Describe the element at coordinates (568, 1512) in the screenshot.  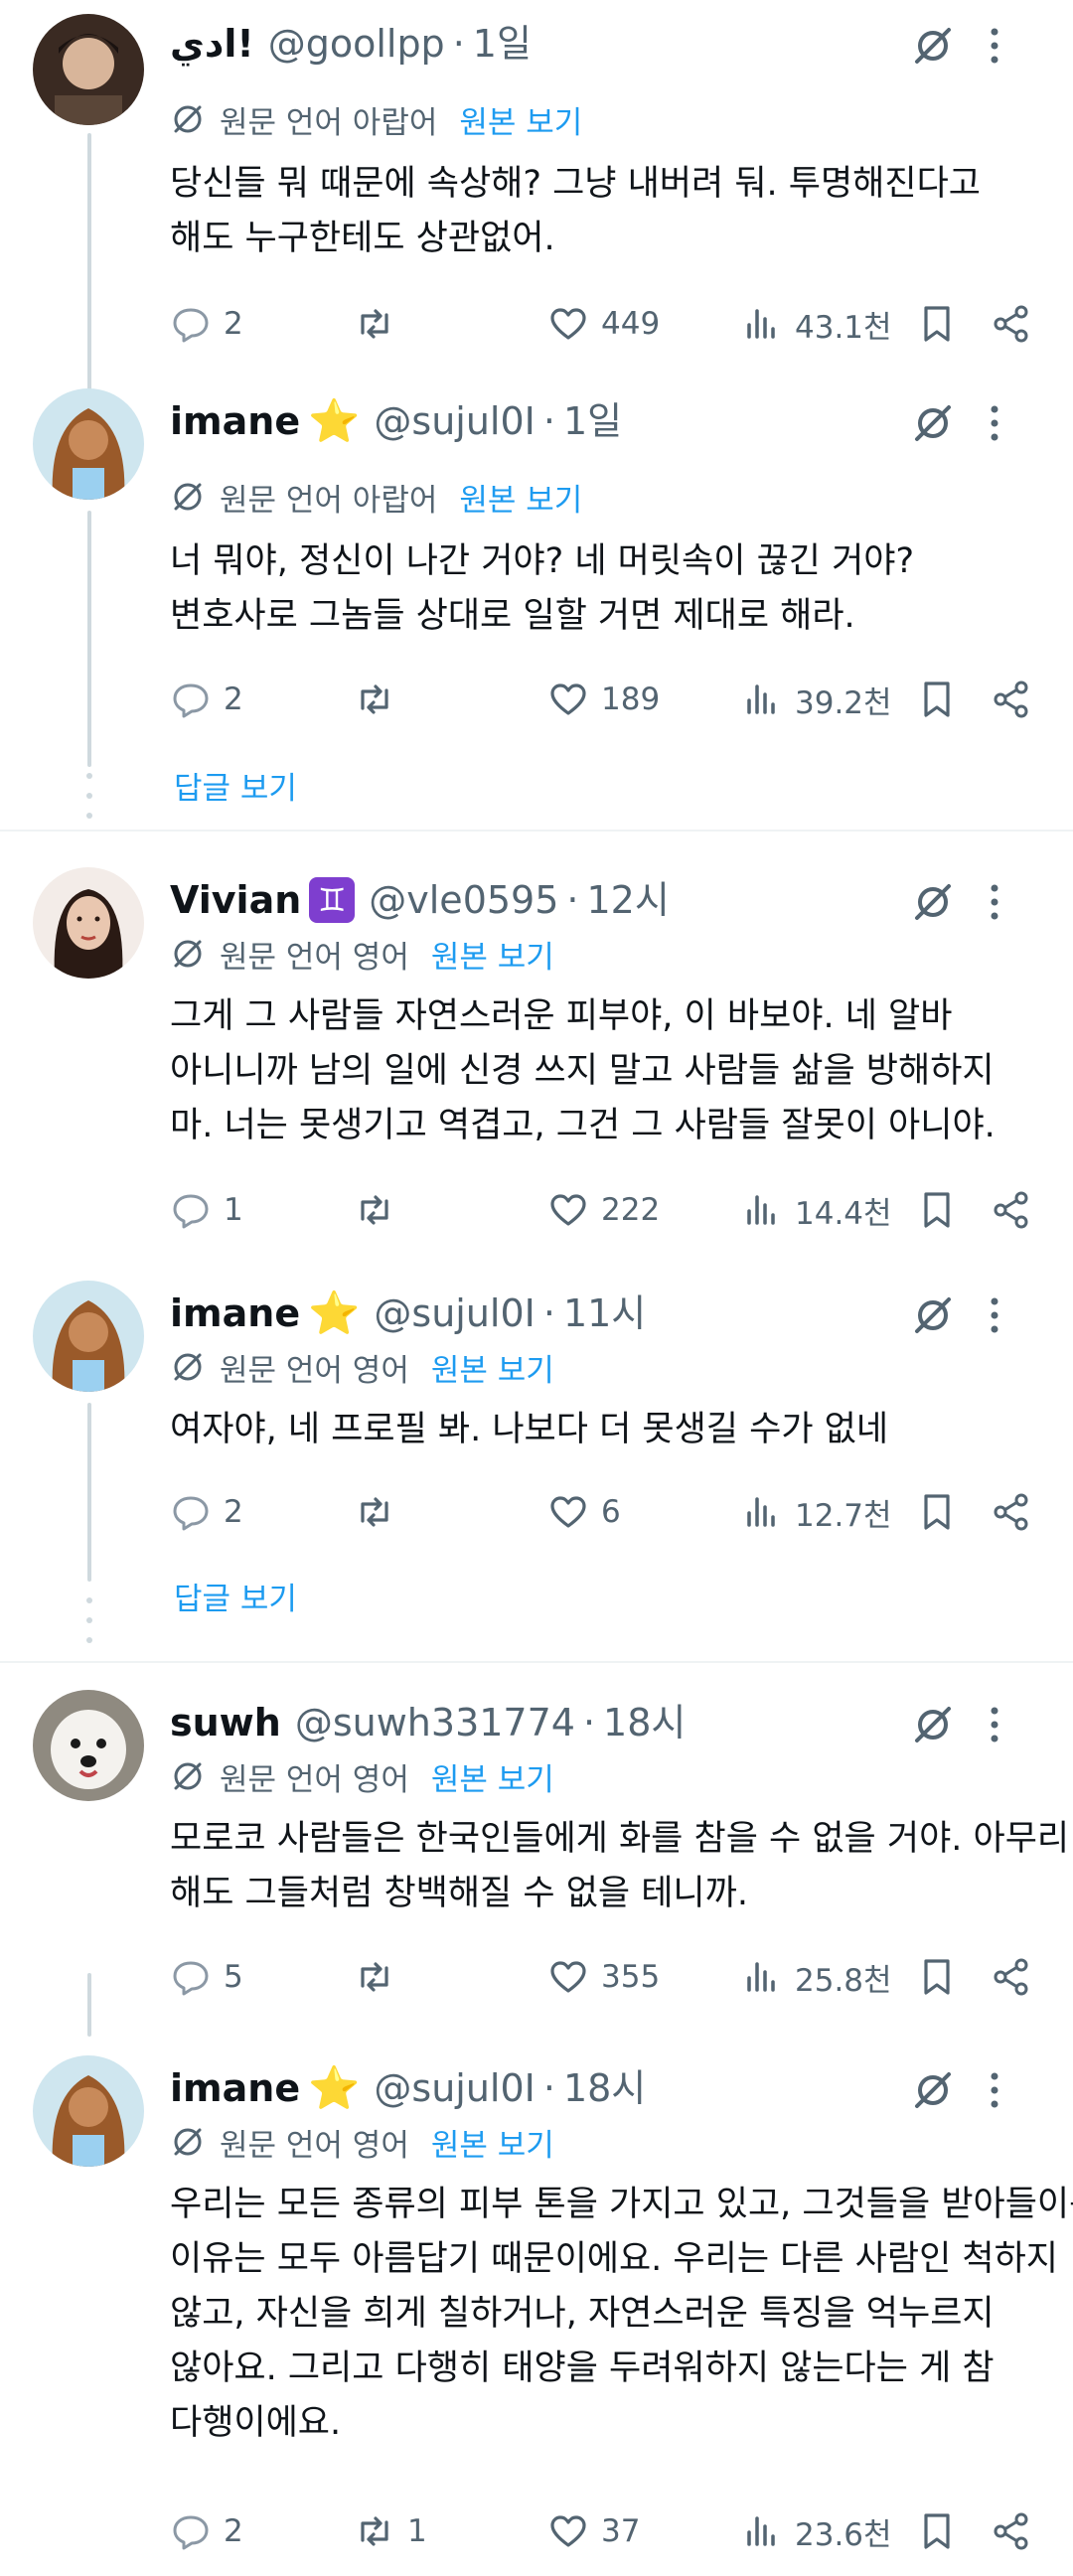
I see `heart-icon` at that location.